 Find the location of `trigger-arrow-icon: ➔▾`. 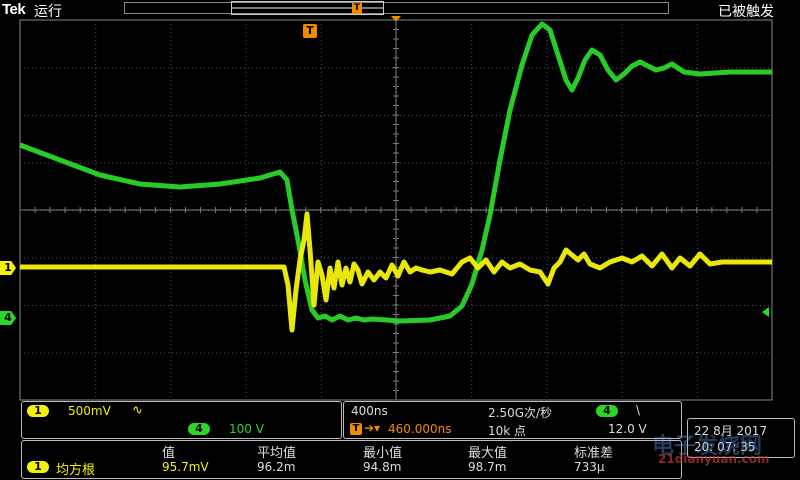

trigger-arrow-icon: ➔▾ is located at coordinates (372, 428).